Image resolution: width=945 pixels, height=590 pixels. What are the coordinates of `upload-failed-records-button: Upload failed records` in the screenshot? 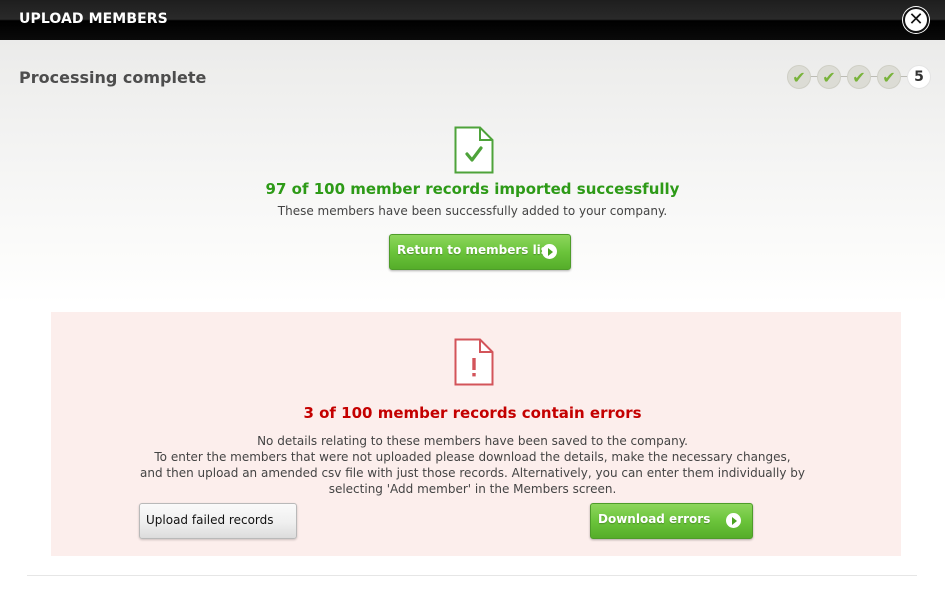 It's located at (218, 521).